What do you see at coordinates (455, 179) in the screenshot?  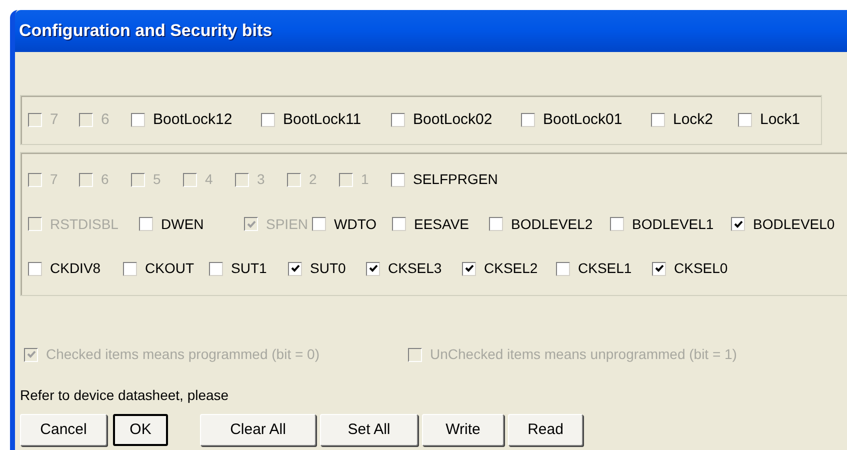 I see `checkbox-label: SELFPRGEN` at bounding box center [455, 179].